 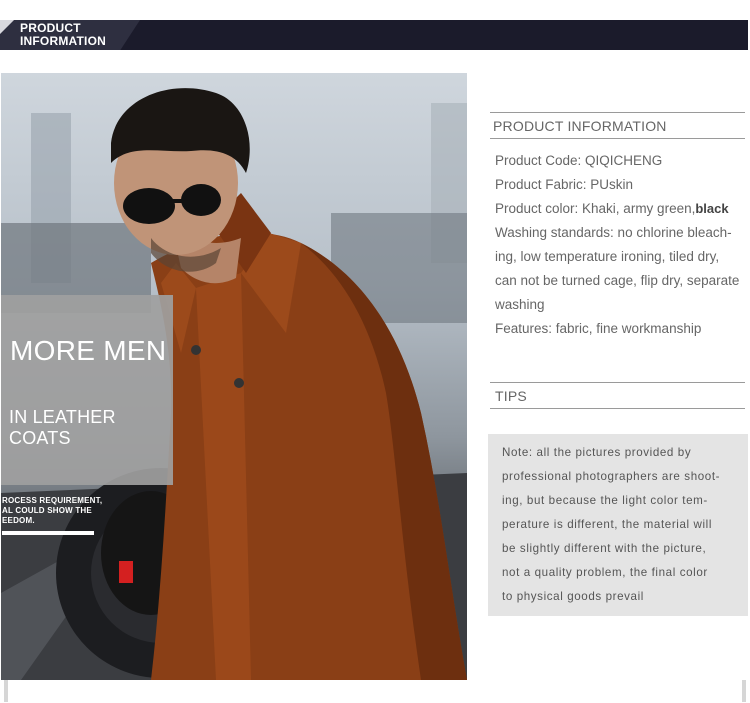 What do you see at coordinates (62, 427) in the screenshot?
I see `overlay-subline: IN LEATHER COATS` at bounding box center [62, 427].